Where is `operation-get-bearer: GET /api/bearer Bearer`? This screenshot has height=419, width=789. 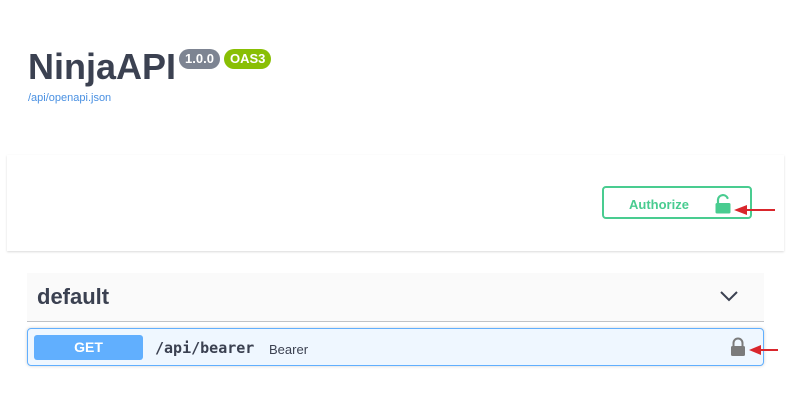 operation-get-bearer: GET /api/bearer Bearer is located at coordinates (395, 347).